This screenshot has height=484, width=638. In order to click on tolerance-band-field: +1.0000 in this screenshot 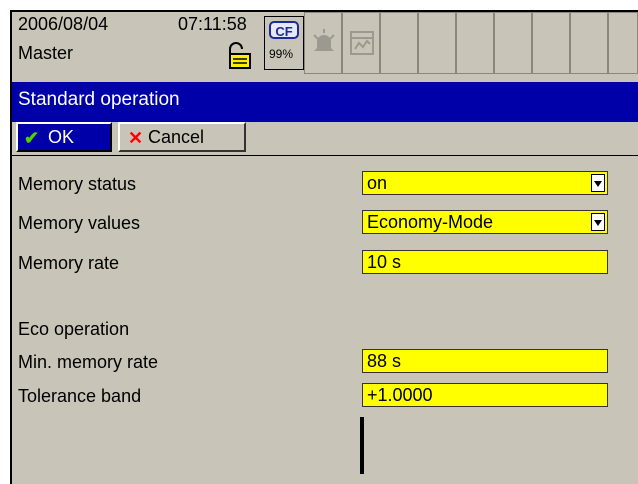, I will do `click(485, 395)`.